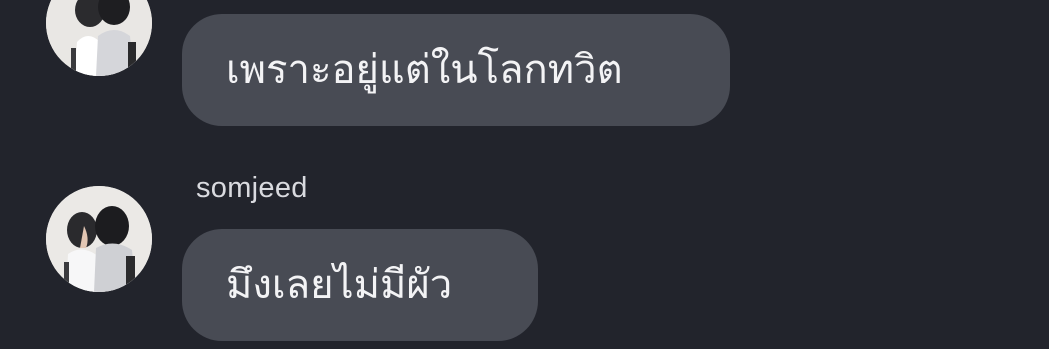 Image resolution: width=1049 pixels, height=349 pixels. I want to click on message-text: มึงเลยไม่มีผัว, so click(339, 285).